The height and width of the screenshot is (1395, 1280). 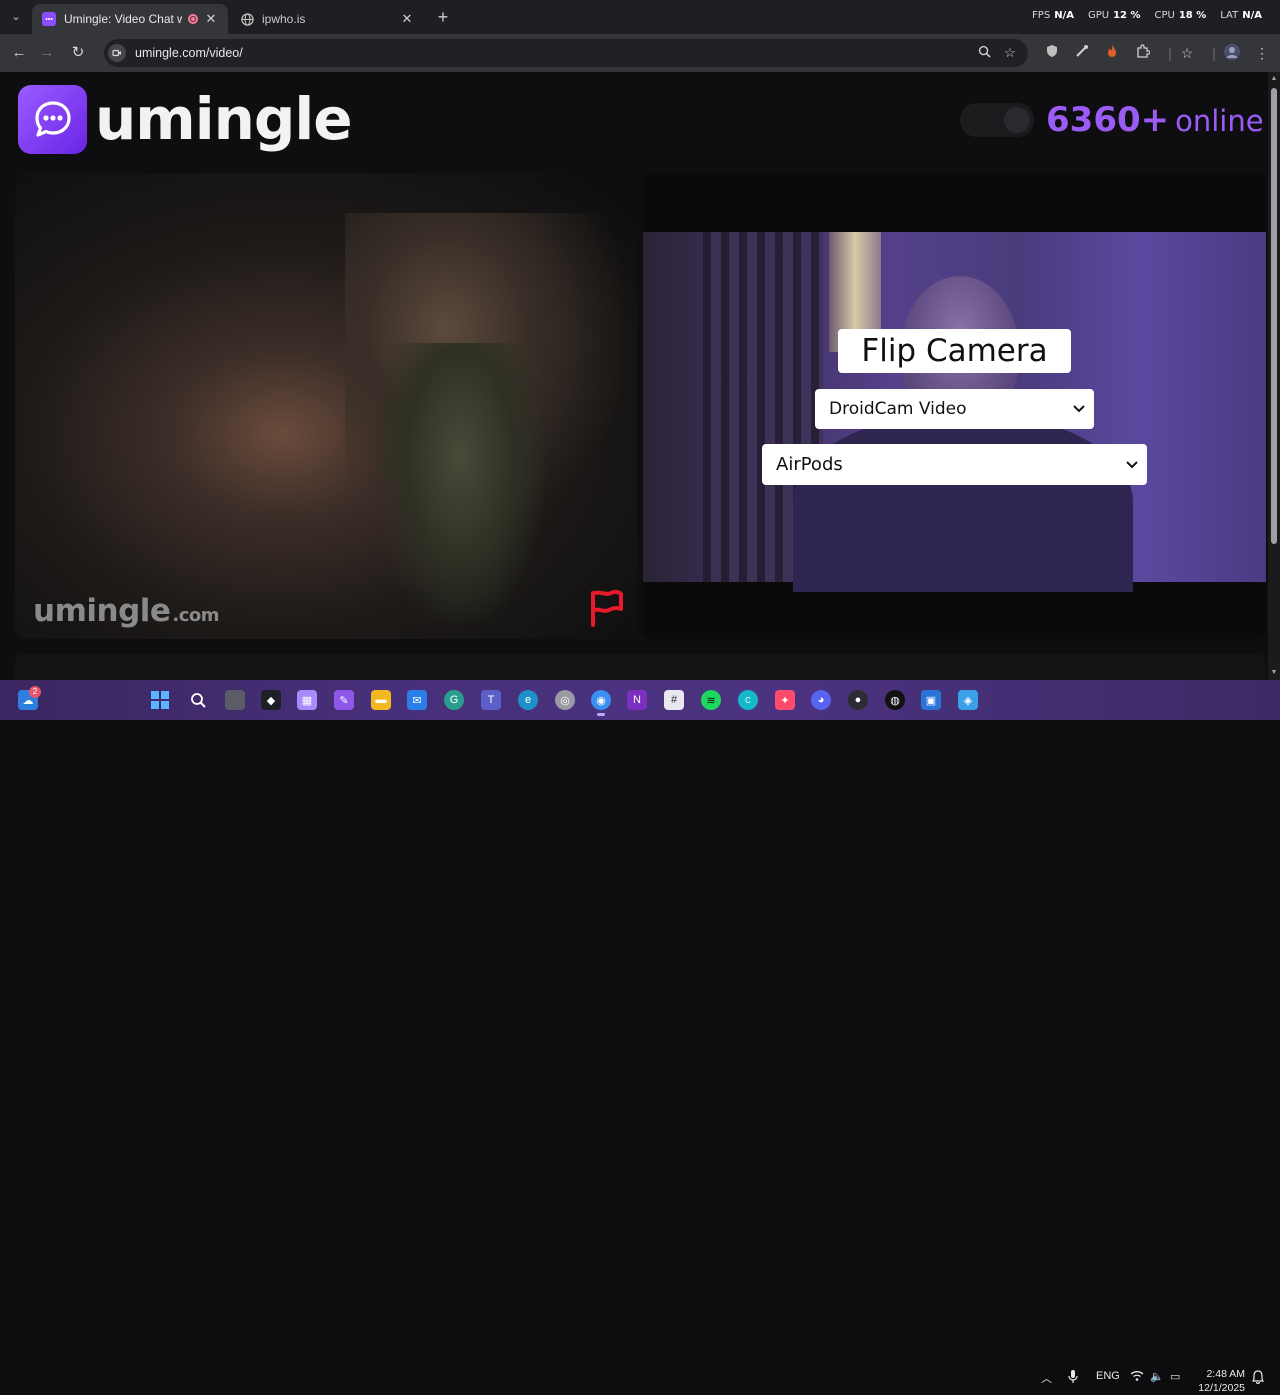 I want to click on stat-label: LAT, so click(x=1229, y=15).